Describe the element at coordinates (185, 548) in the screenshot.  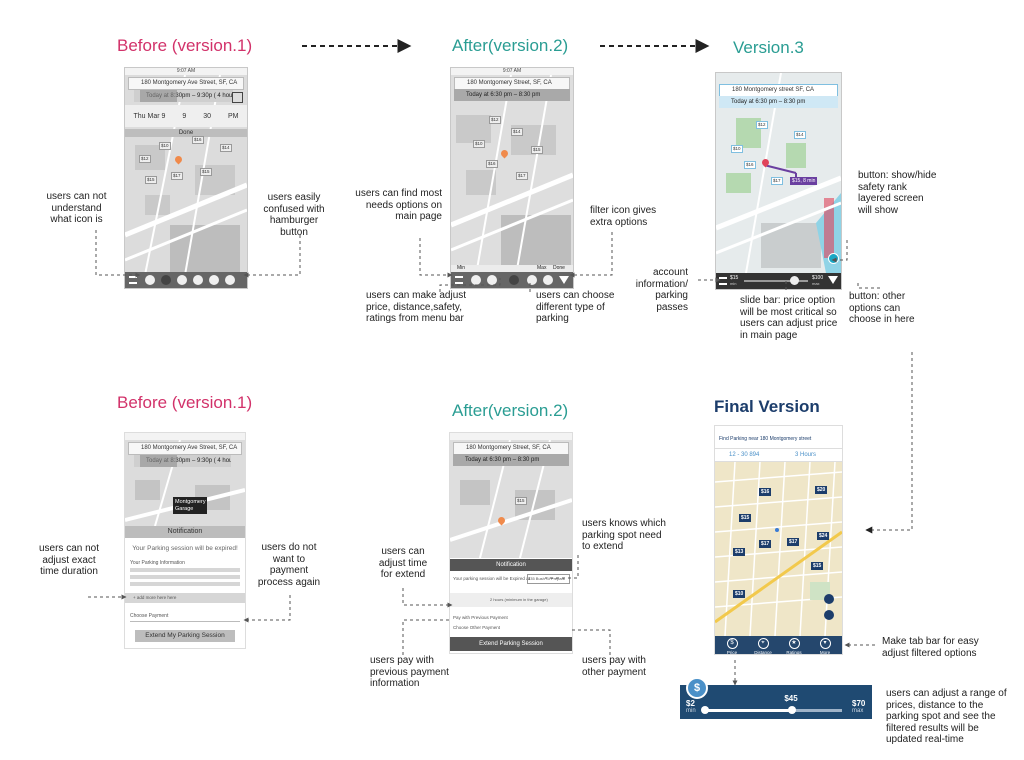
I see `expire-message: Your Parking session will be expired!` at that location.